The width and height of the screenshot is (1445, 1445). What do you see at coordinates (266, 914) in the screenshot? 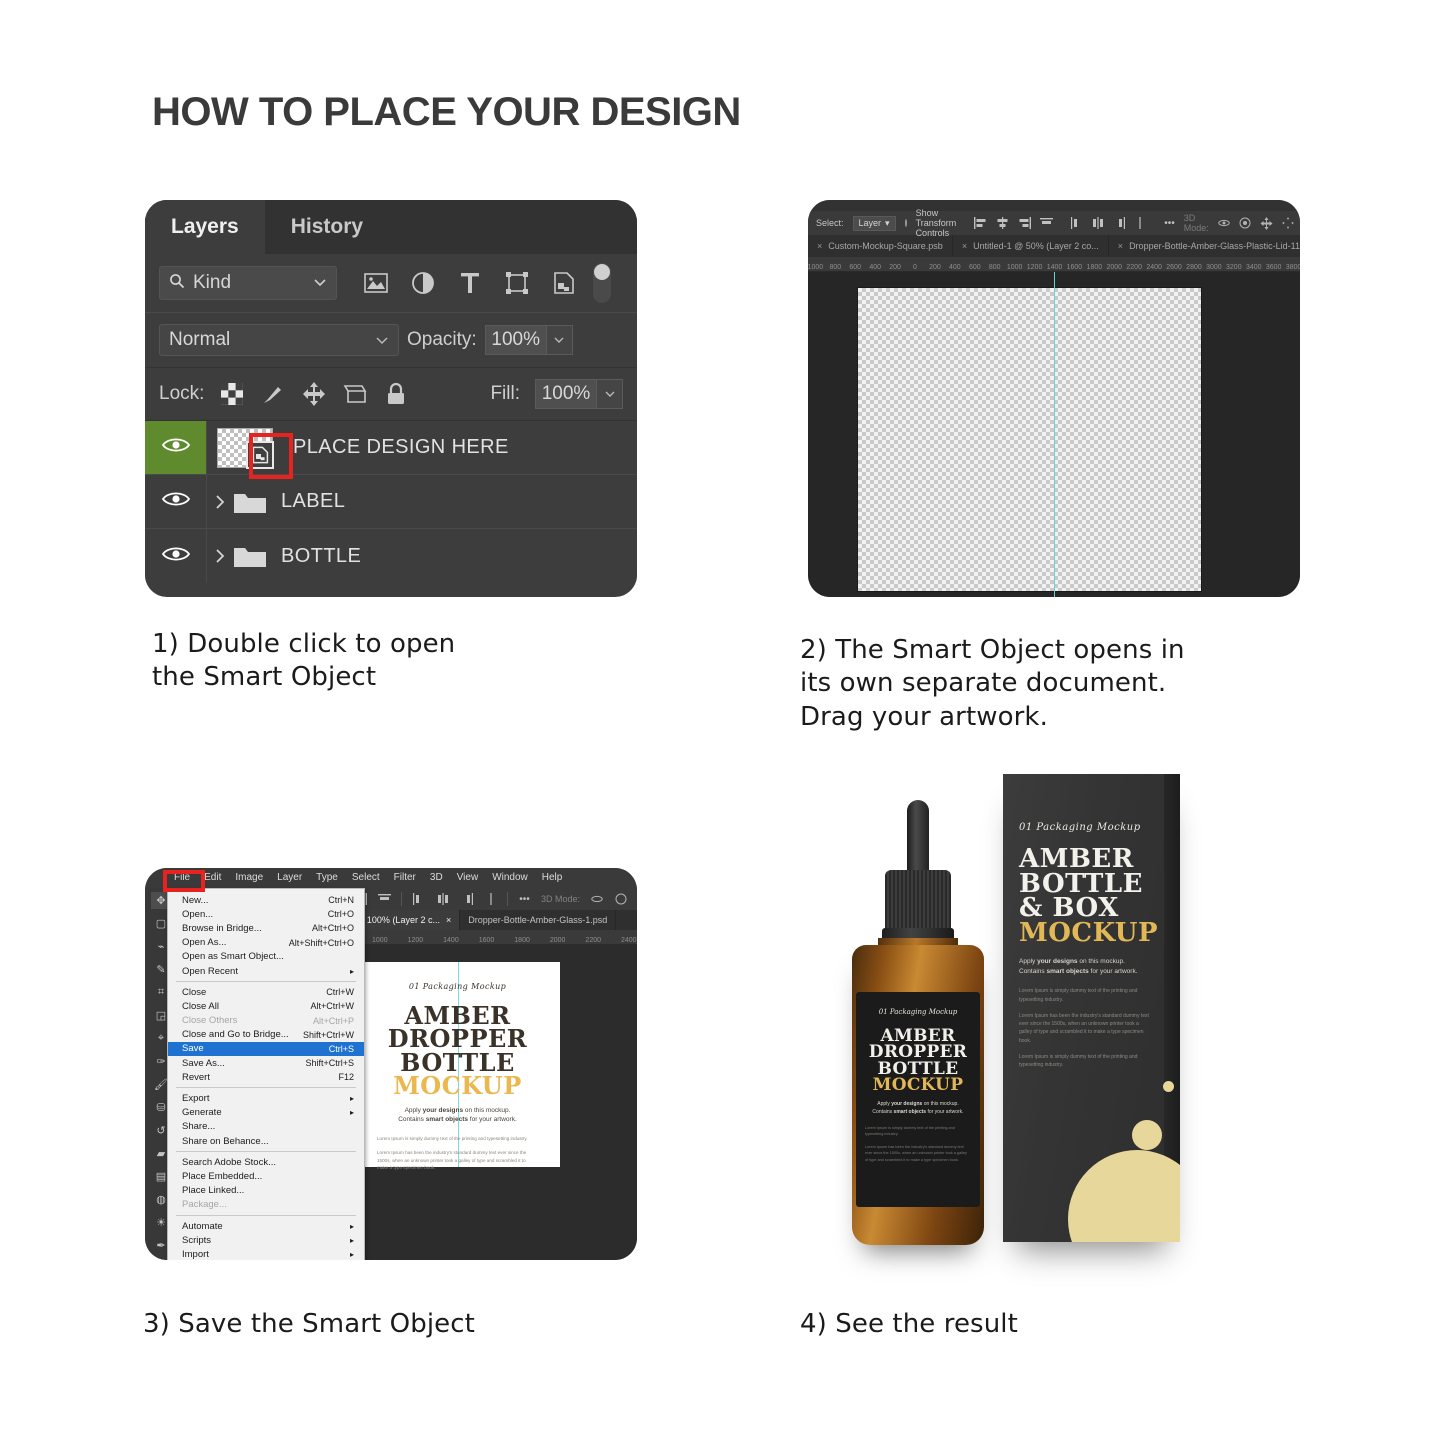
I see `file-menu-item-open: Open... Ctrl+O` at bounding box center [266, 914].